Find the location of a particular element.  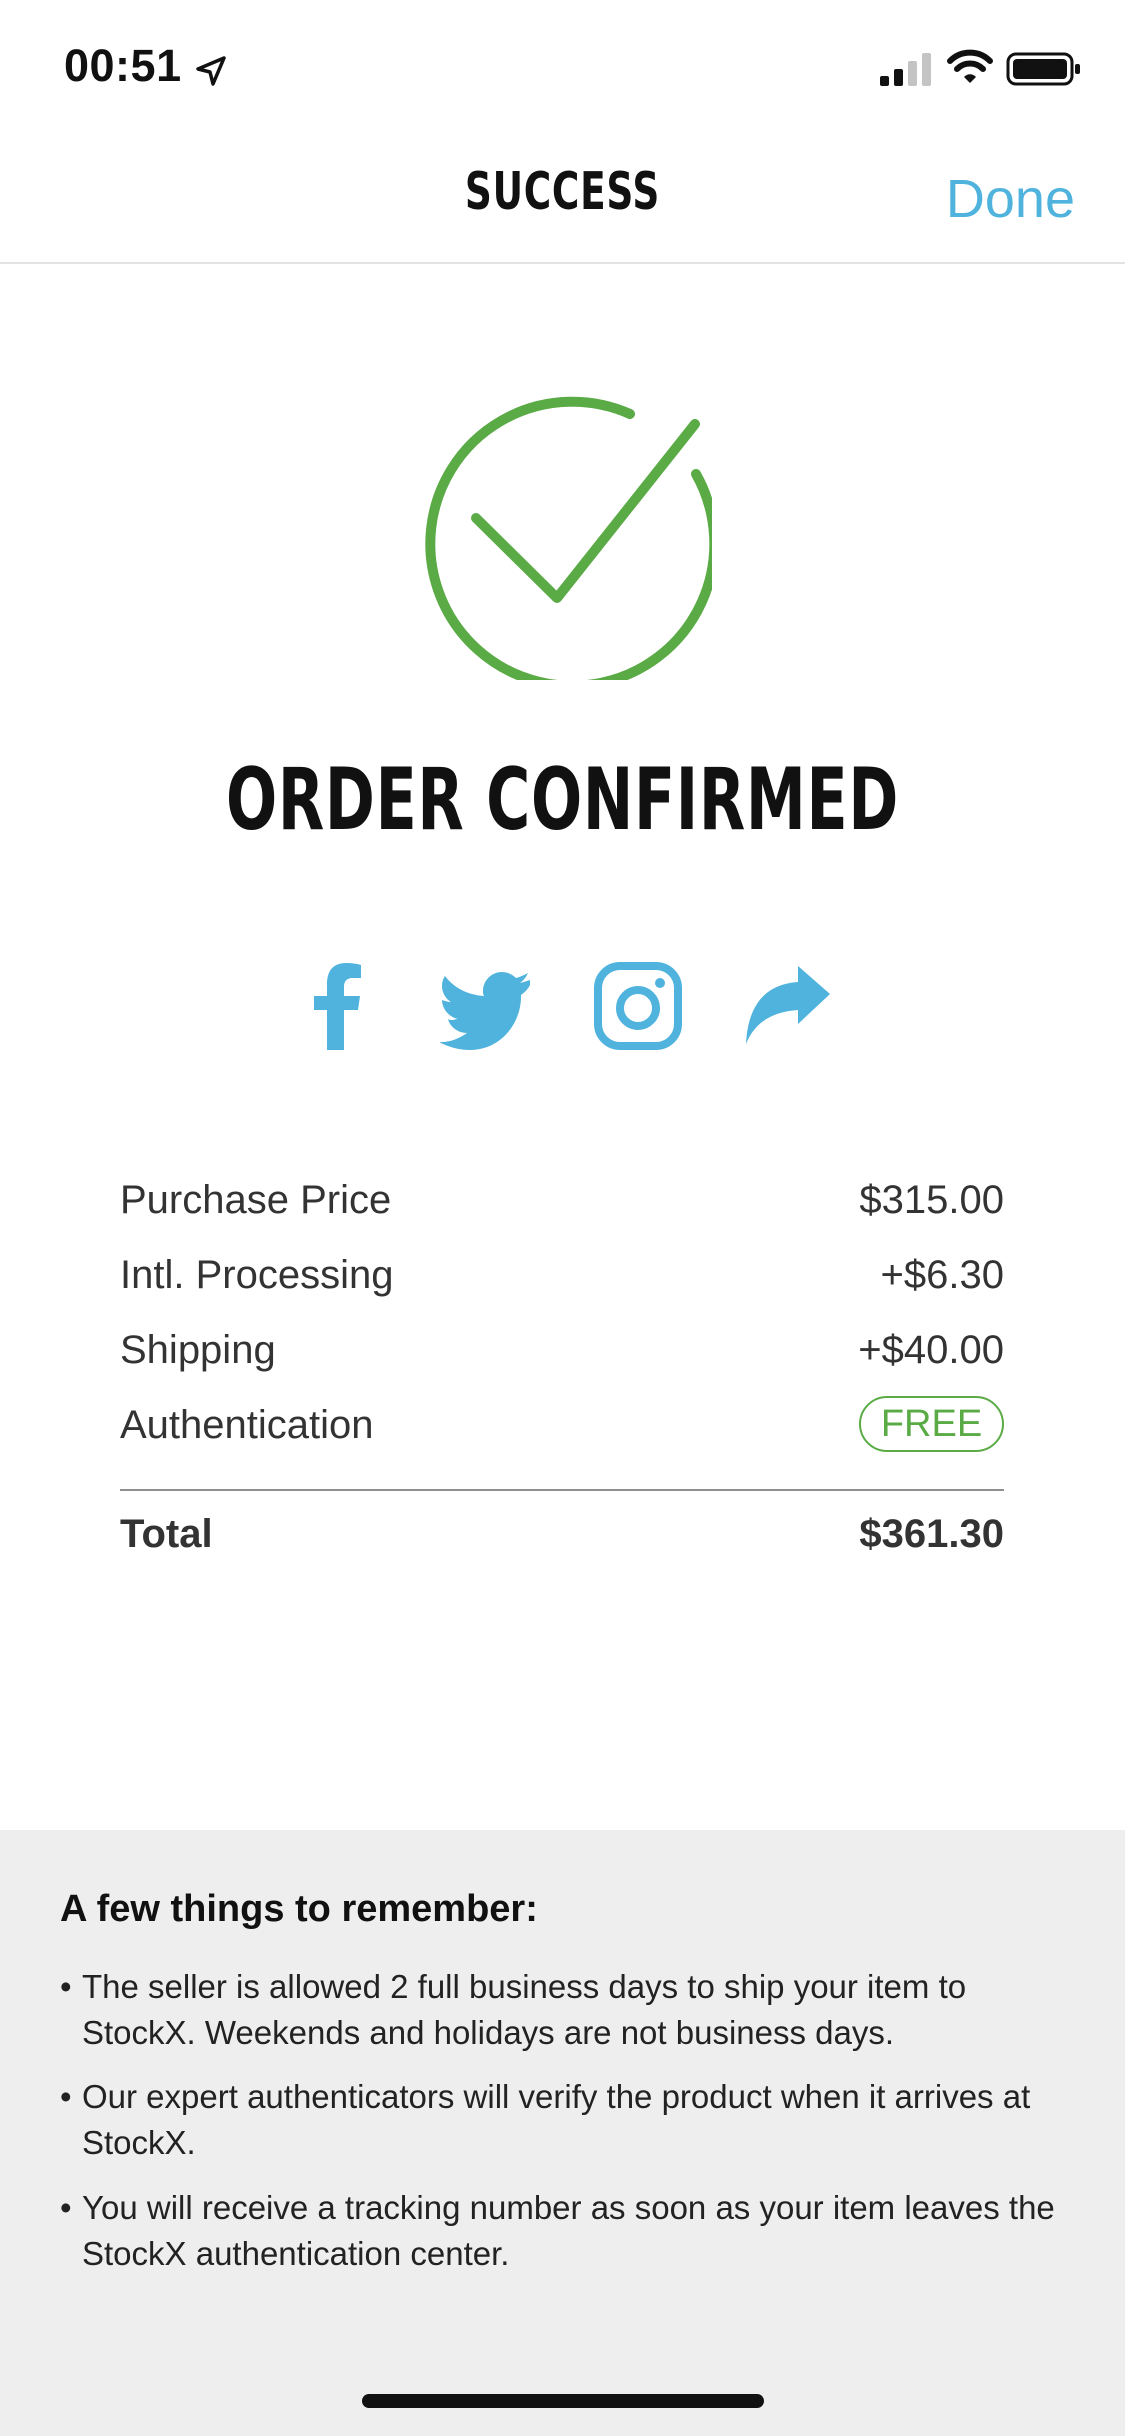

share-icon is located at coordinates (788, 1006).